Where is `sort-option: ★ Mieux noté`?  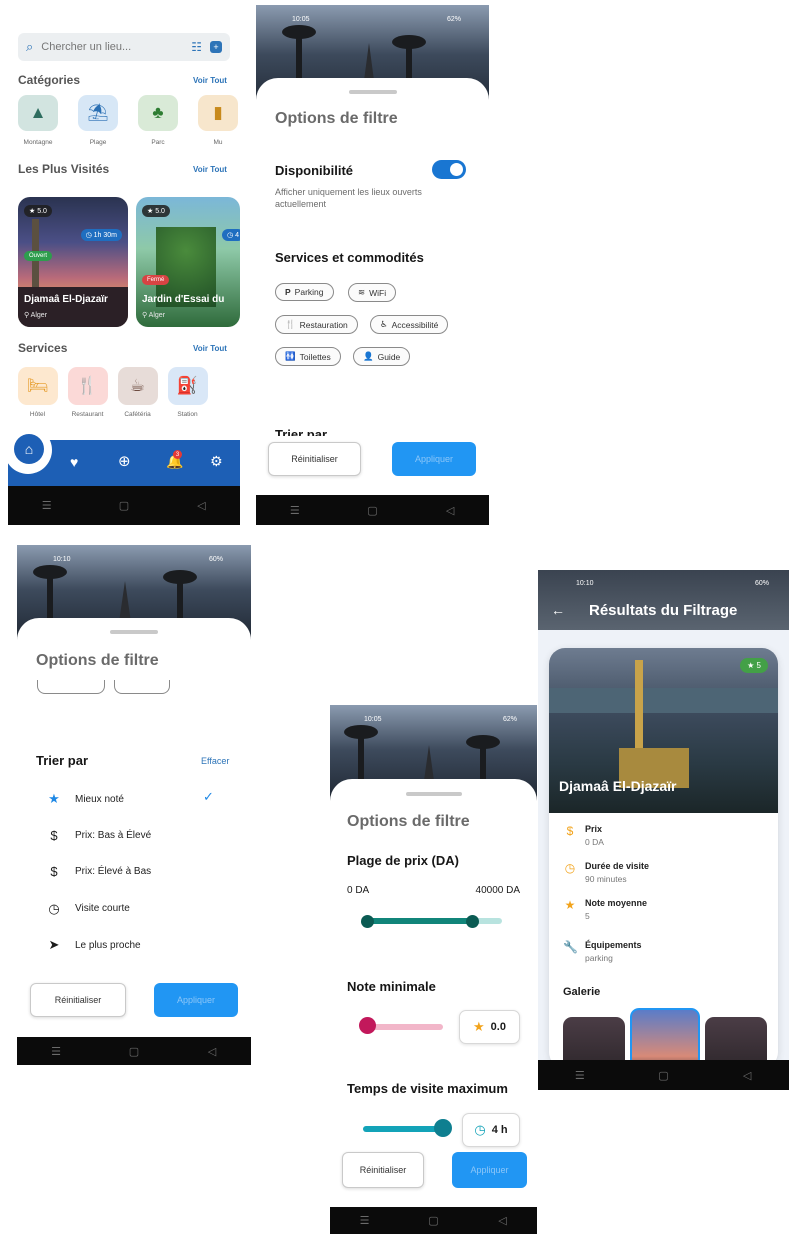 sort-option: ★ Mieux noté is located at coordinates (85, 799).